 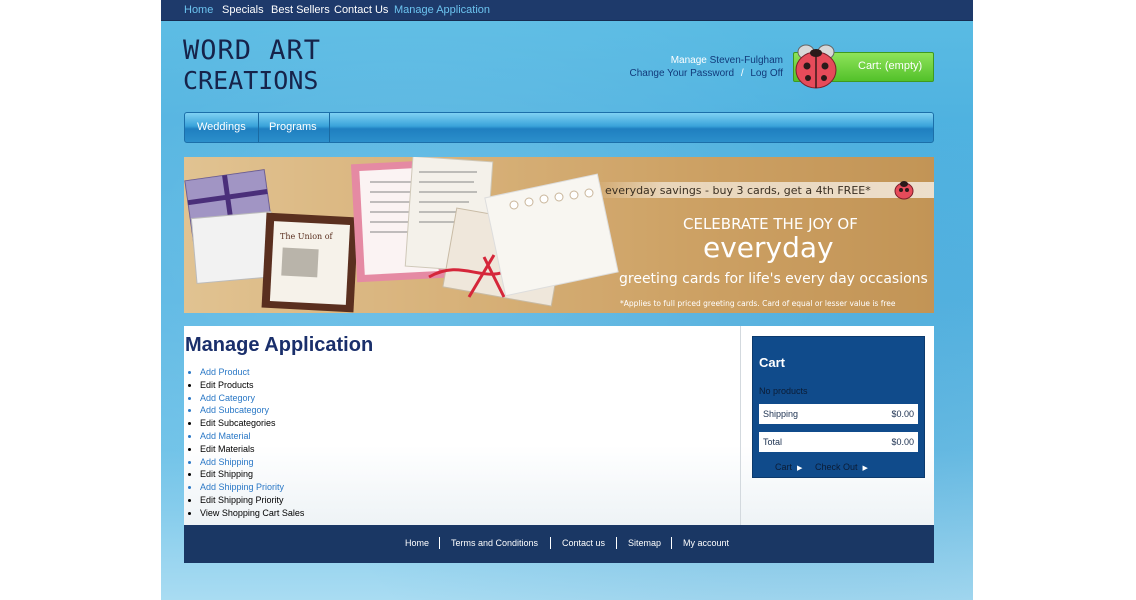 I want to click on side-cart-checkout-label: Check Out, so click(x=836, y=467).